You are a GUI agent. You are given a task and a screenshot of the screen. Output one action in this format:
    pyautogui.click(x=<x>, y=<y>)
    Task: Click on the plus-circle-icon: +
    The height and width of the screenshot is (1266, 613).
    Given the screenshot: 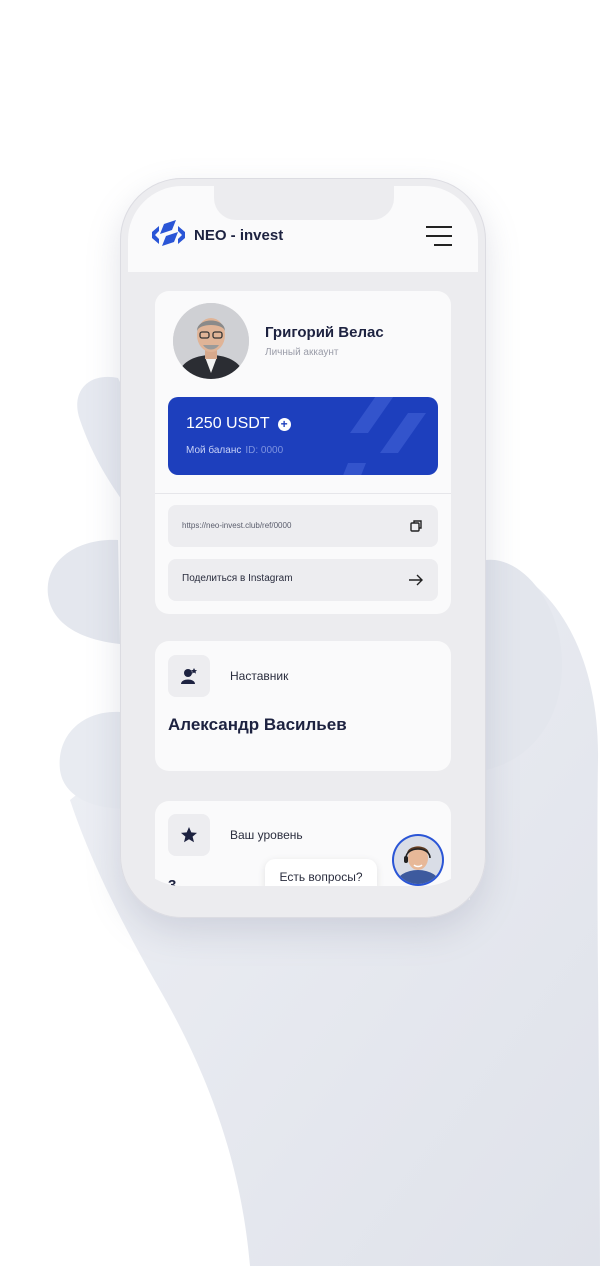 What is the action you would take?
    pyautogui.click(x=284, y=424)
    